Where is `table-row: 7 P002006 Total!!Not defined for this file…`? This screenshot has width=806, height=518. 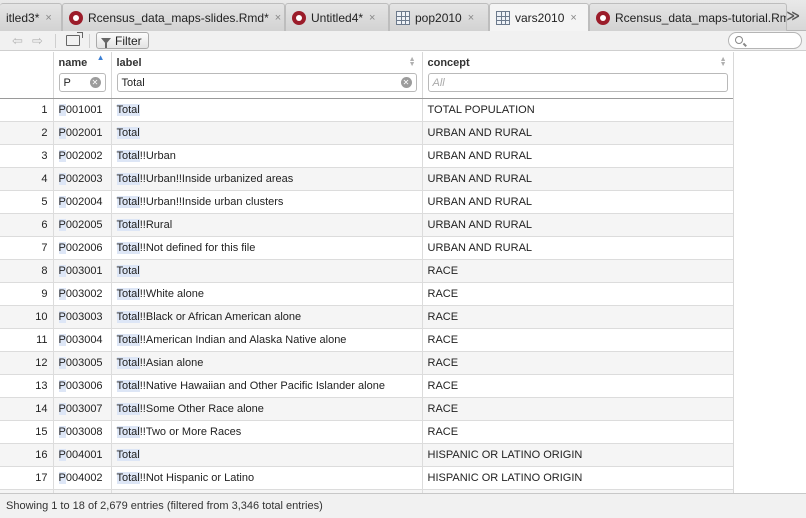 table-row: 7 P002006 Total!!Not defined for this file… is located at coordinates (366, 248).